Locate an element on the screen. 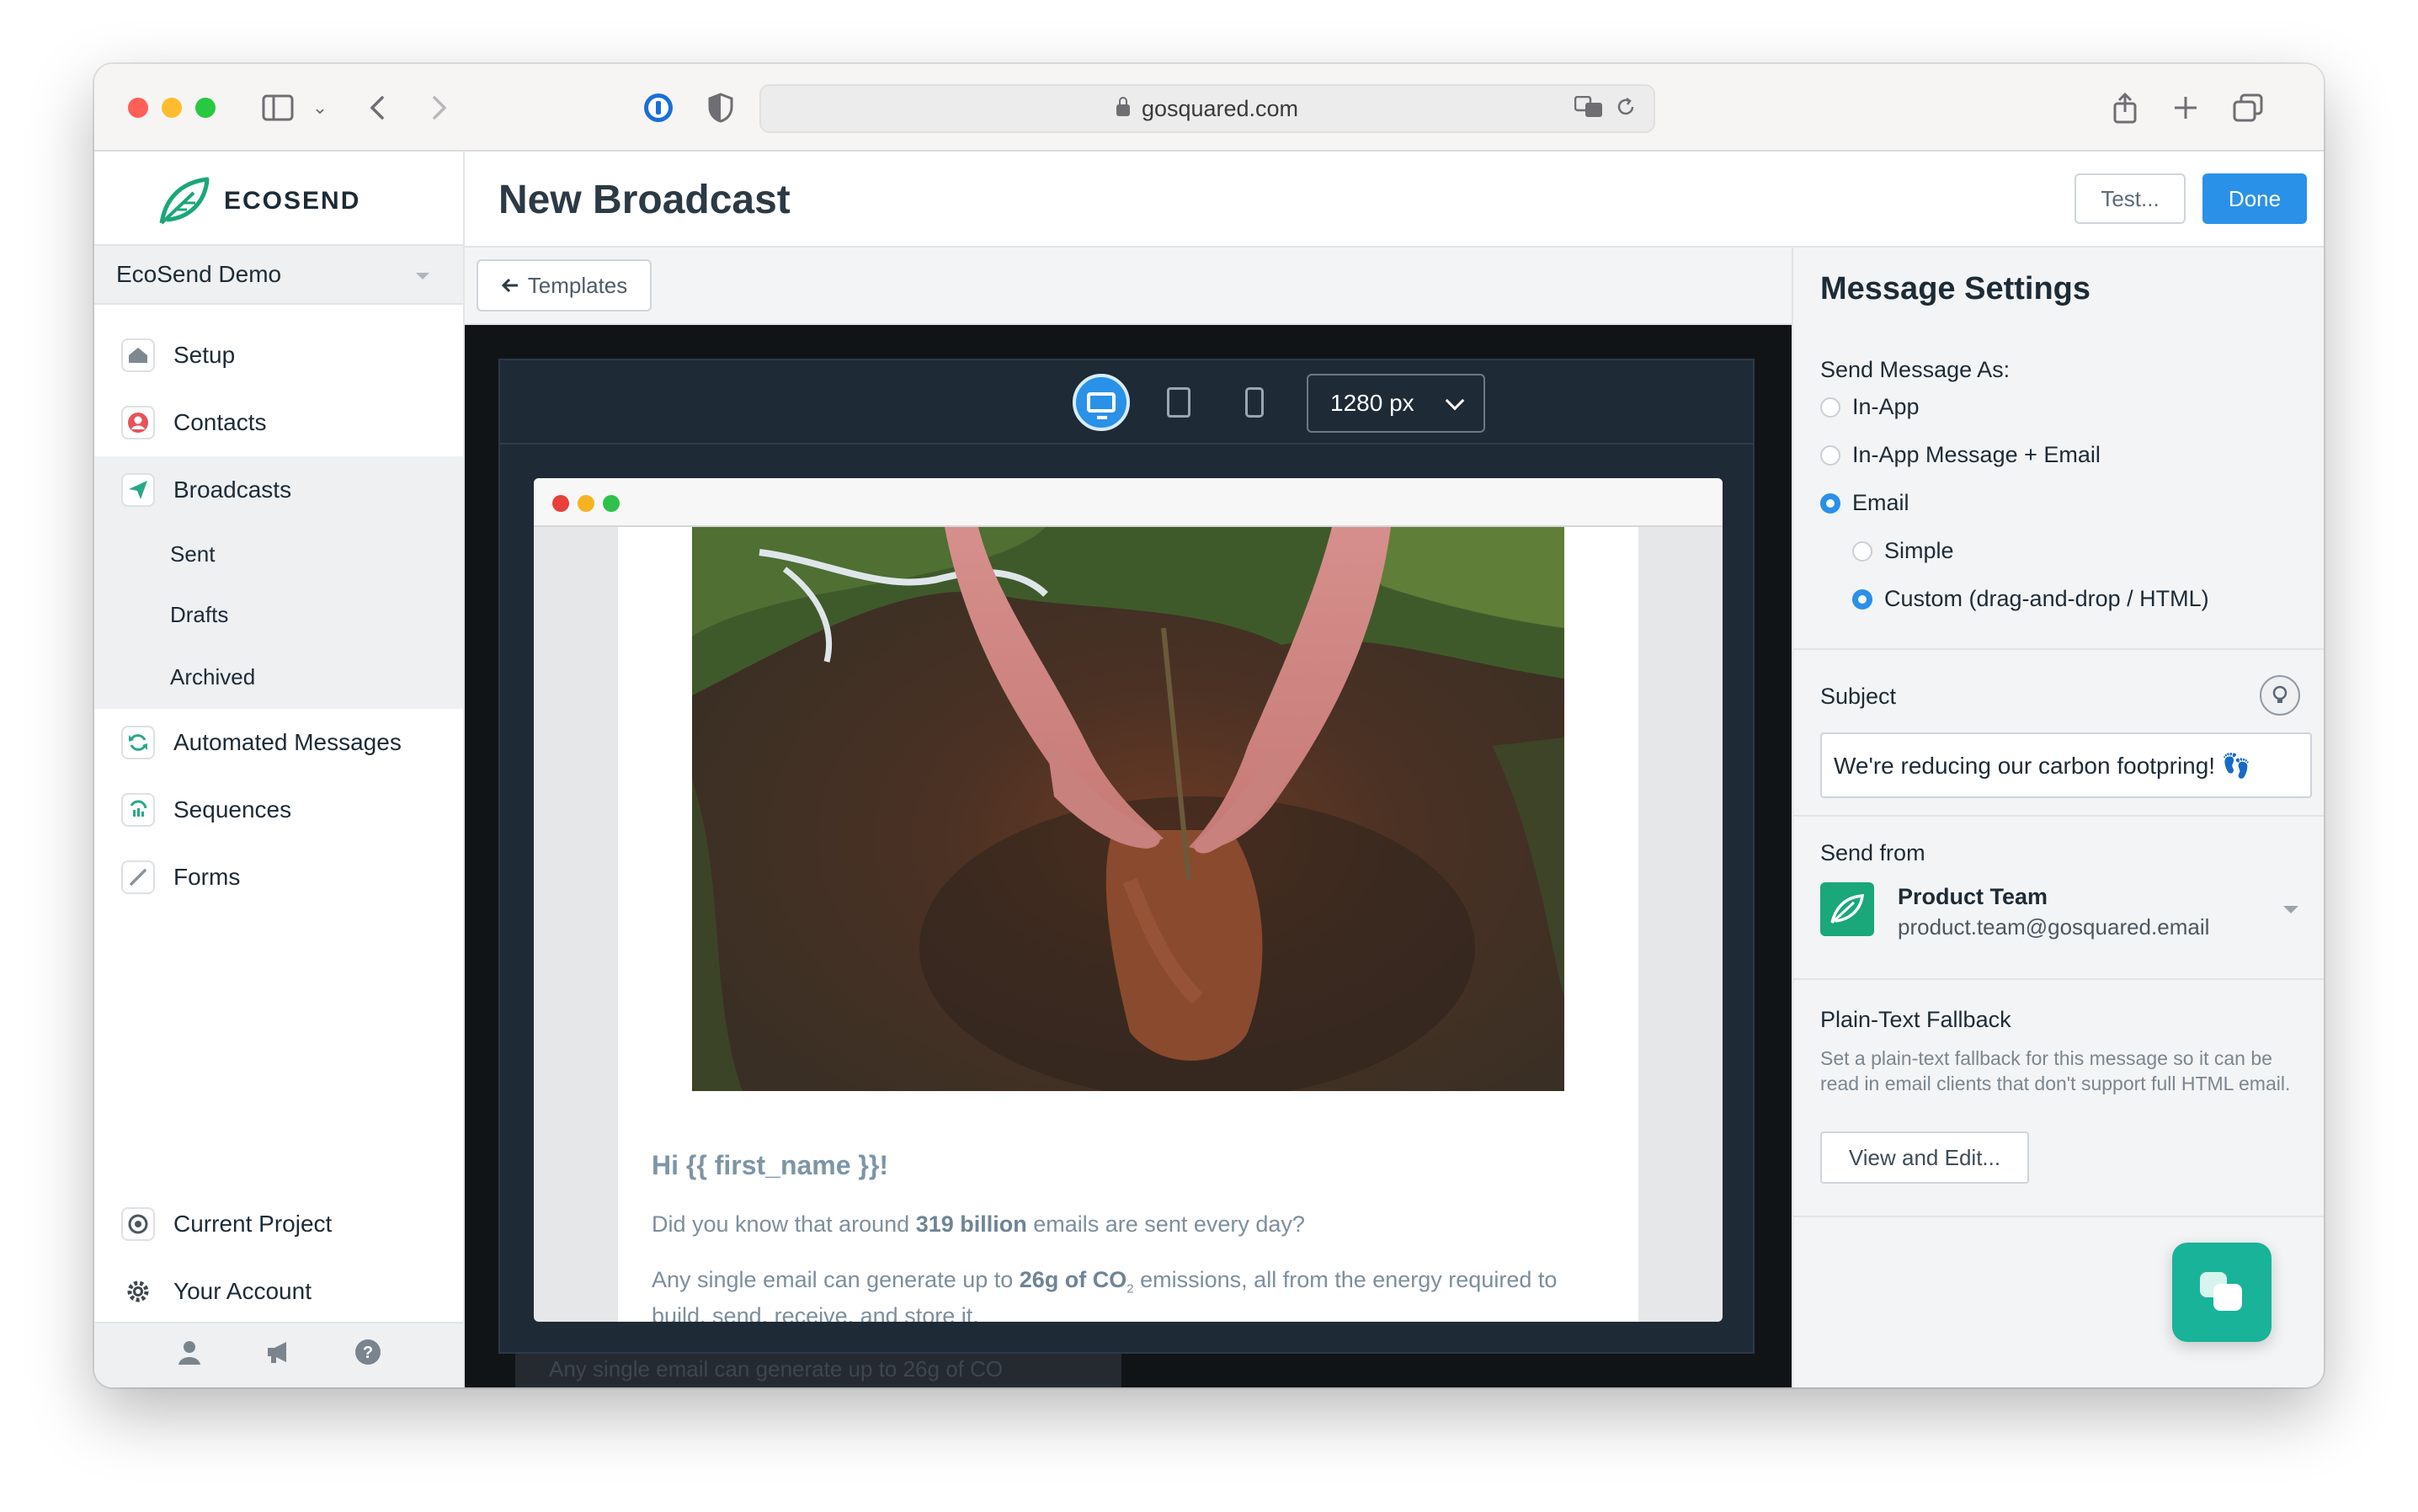 The width and height of the screenshot is (2418, 1512). radio-label: Custom (drag-and-drop / HTML) is located at coordinates (2047, 599).